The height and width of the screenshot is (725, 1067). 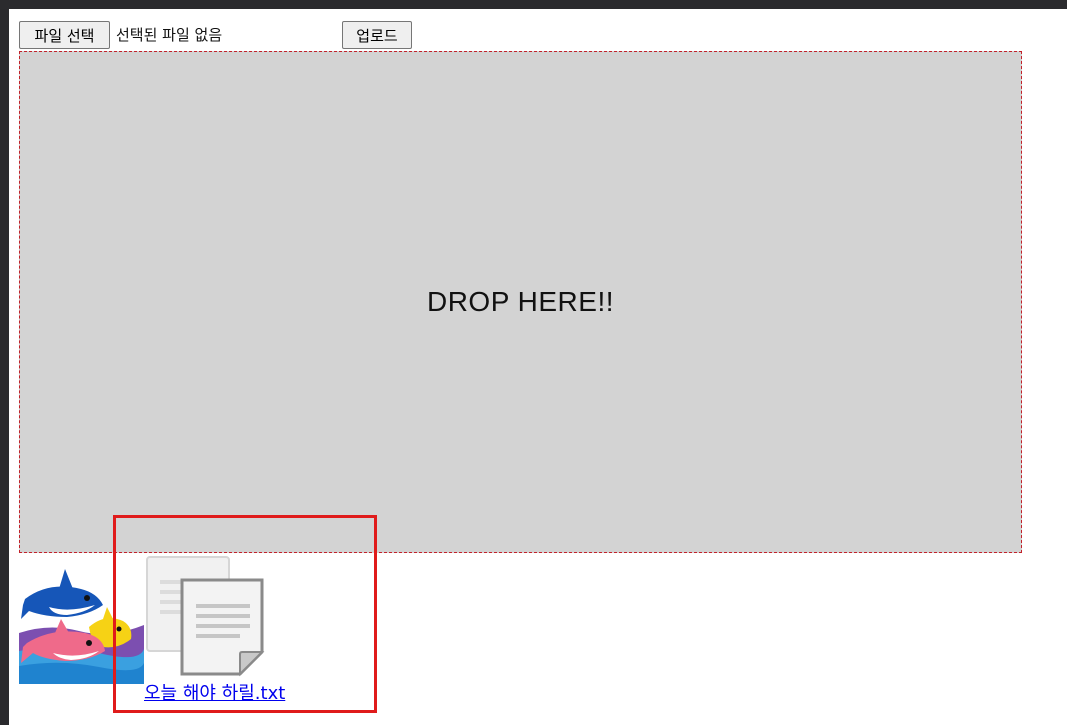 I want to click on drop-zone-label: DROP HERE!!, so click(x=520, y=301).